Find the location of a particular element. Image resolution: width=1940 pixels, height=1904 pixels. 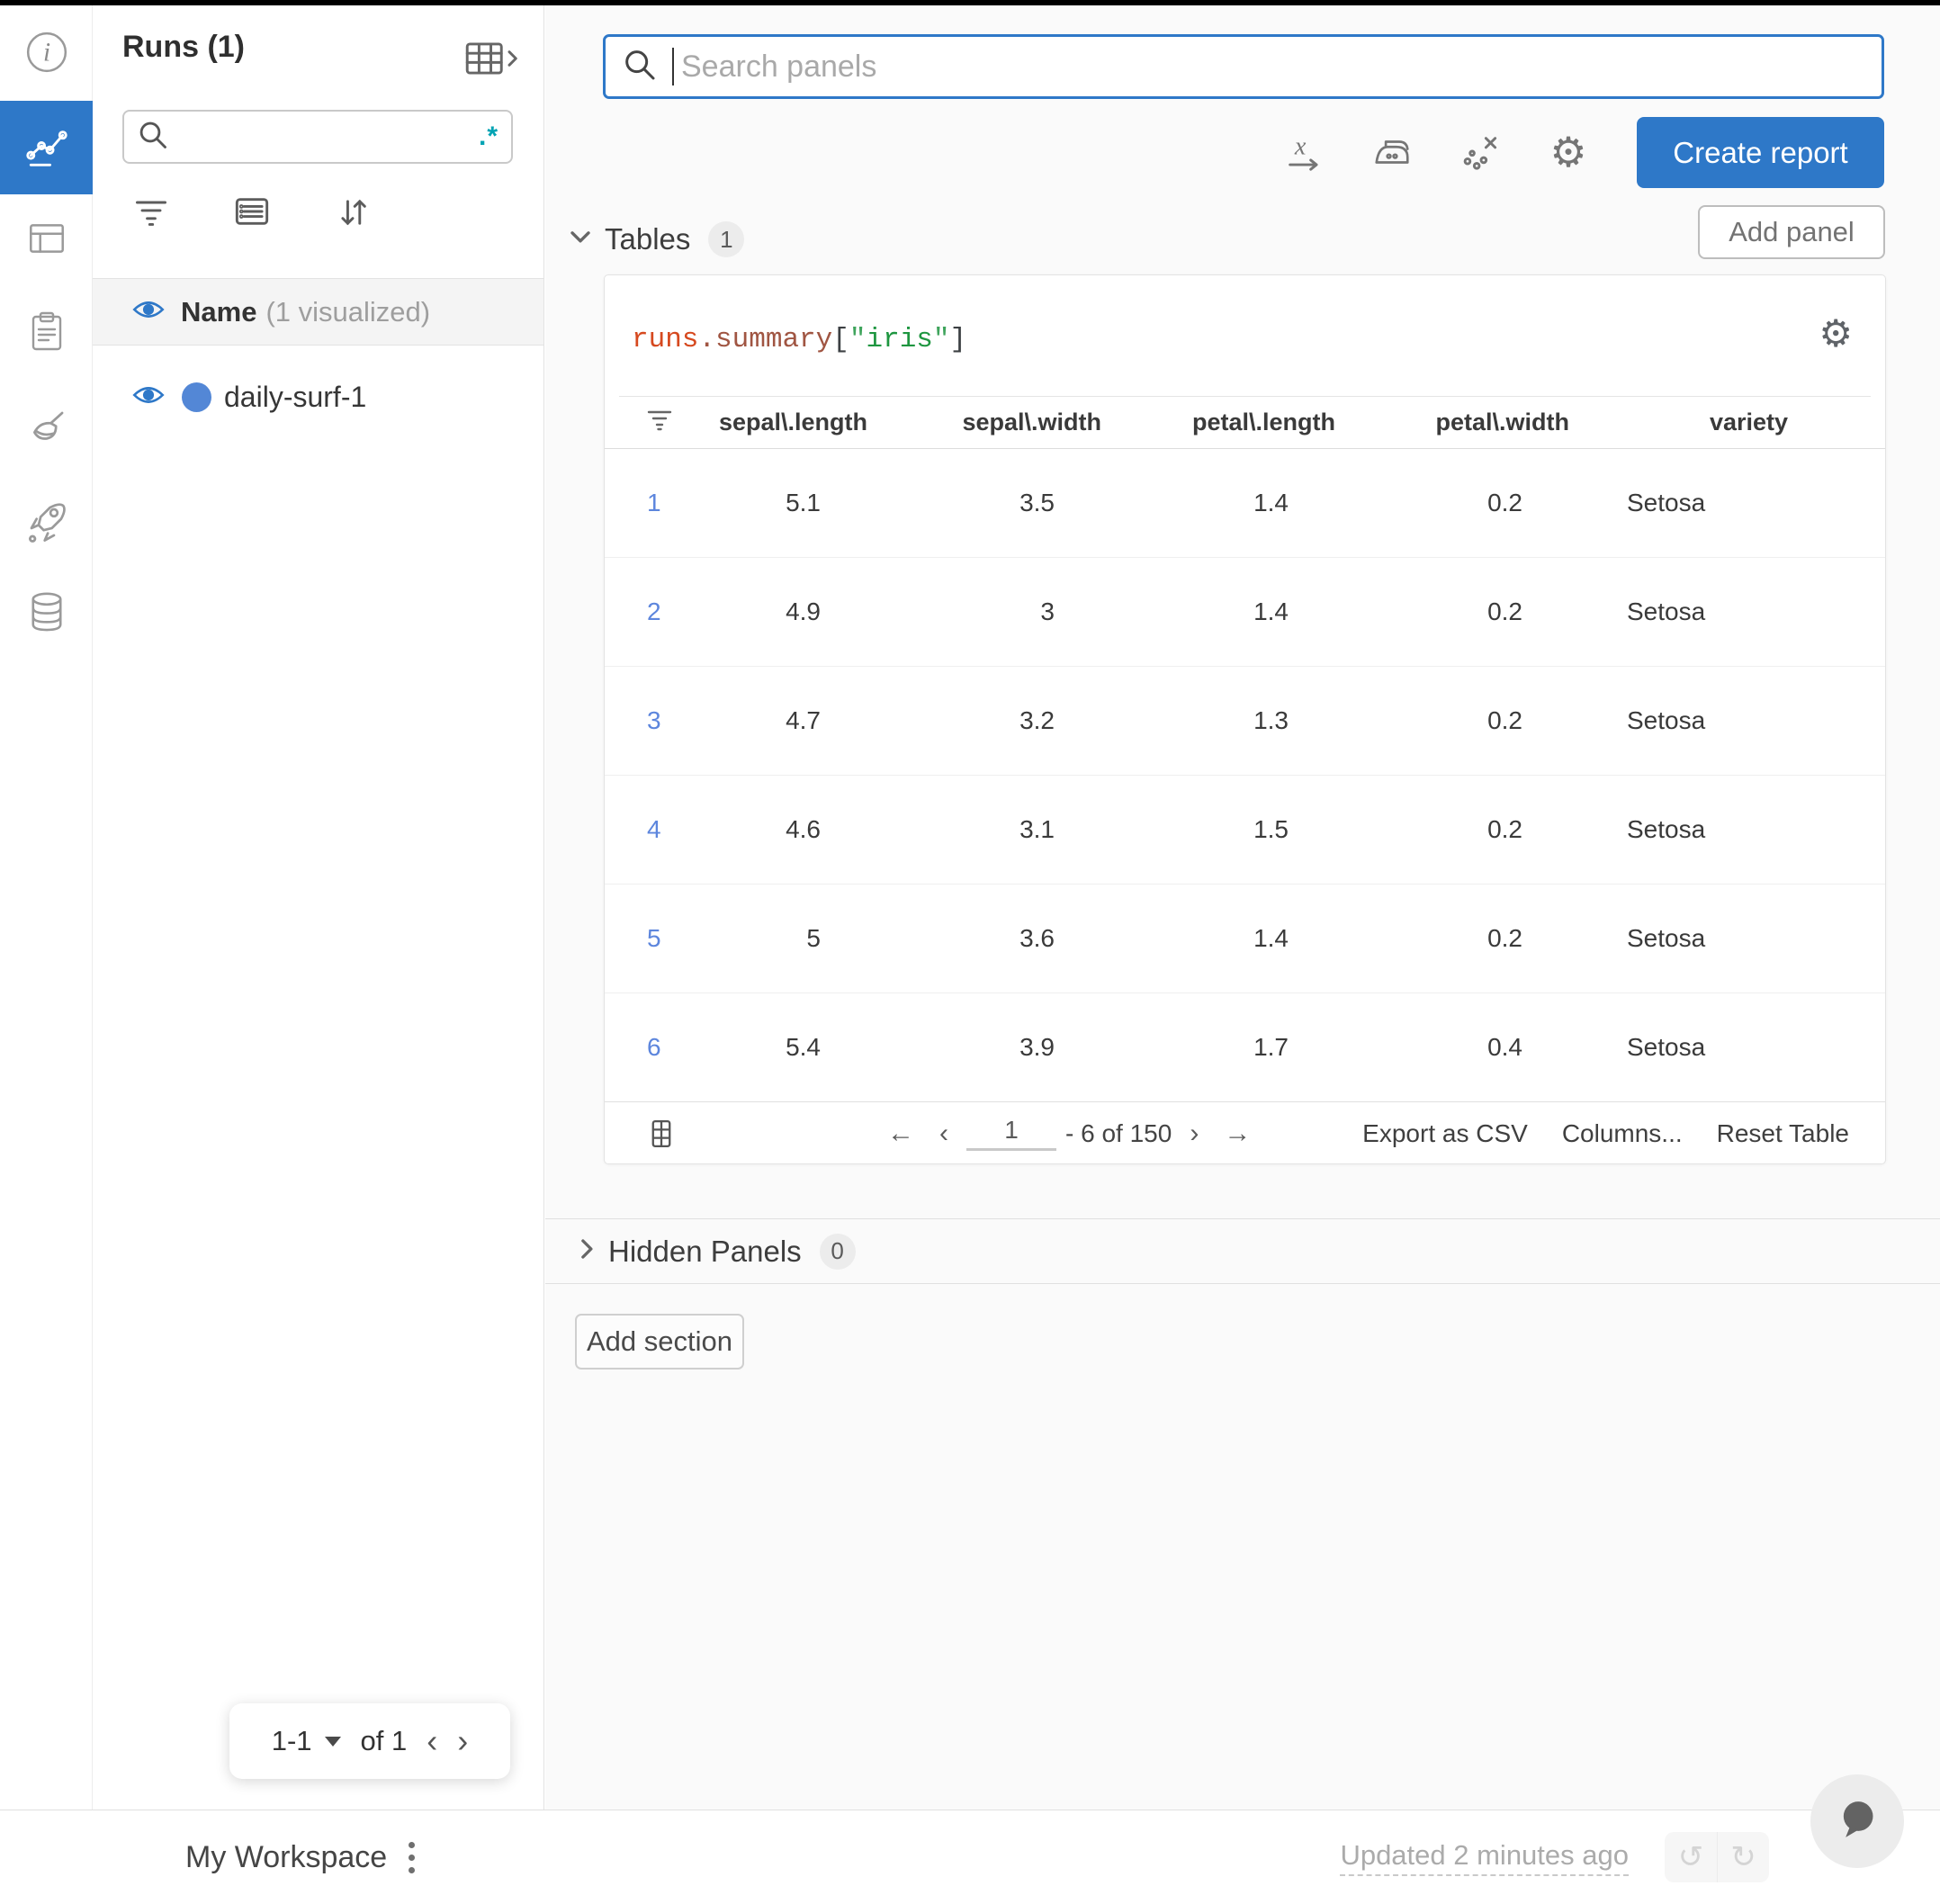

column-header: sepal\.width is located at coordinates (1028, 423).